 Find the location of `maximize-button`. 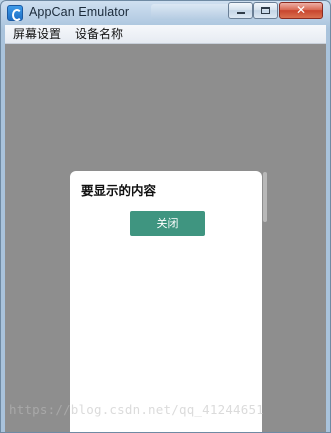

maximize-button is located at coordinates (265, 10).